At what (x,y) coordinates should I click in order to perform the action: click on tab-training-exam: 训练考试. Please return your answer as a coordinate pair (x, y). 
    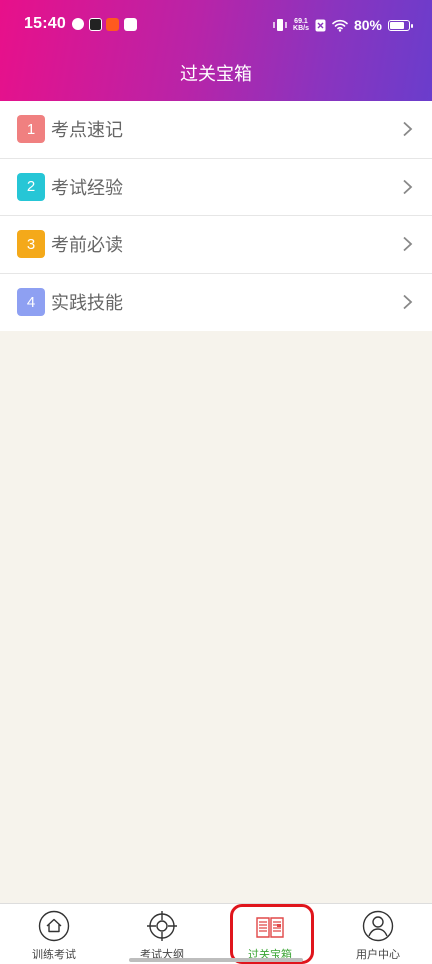
    Looking at the image, I should click on (54, 934).